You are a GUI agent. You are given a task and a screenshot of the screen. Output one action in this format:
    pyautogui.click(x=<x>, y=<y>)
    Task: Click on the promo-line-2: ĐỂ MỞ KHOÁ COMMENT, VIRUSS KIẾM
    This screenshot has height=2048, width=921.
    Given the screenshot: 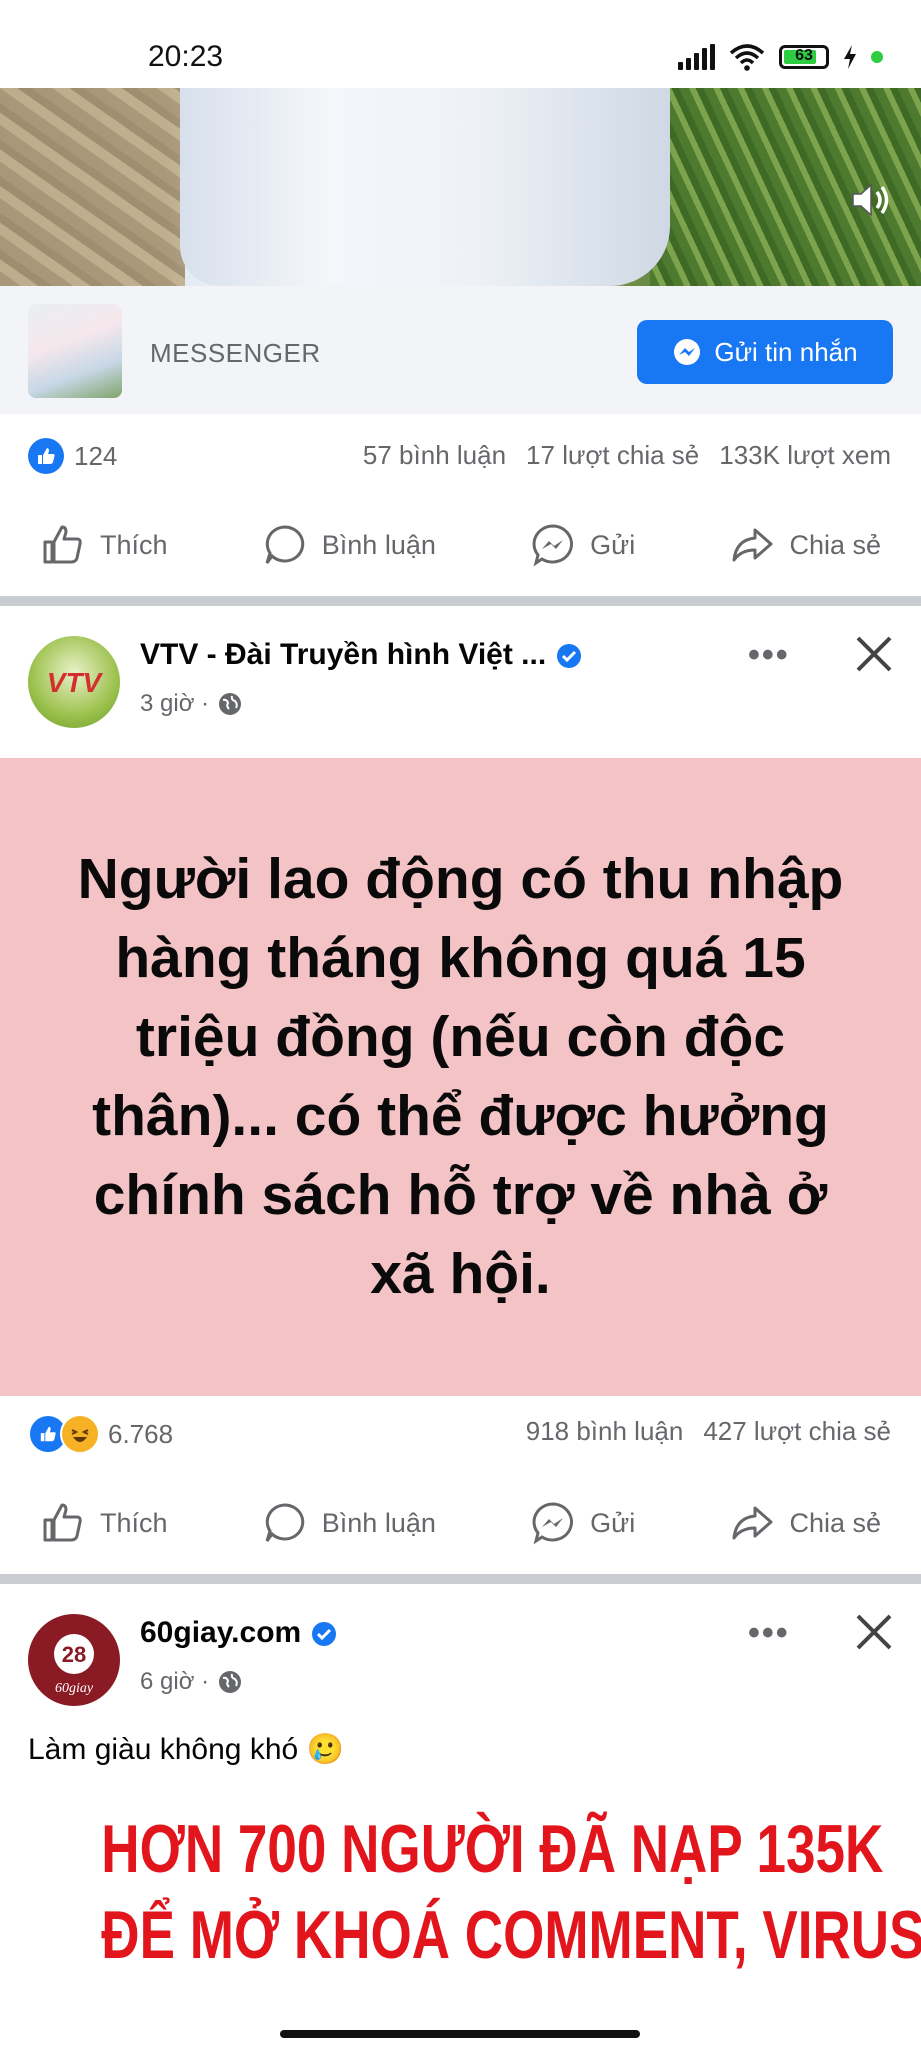 What is the action you would take?
    pyautogui.click(x=511, y=1935)
    